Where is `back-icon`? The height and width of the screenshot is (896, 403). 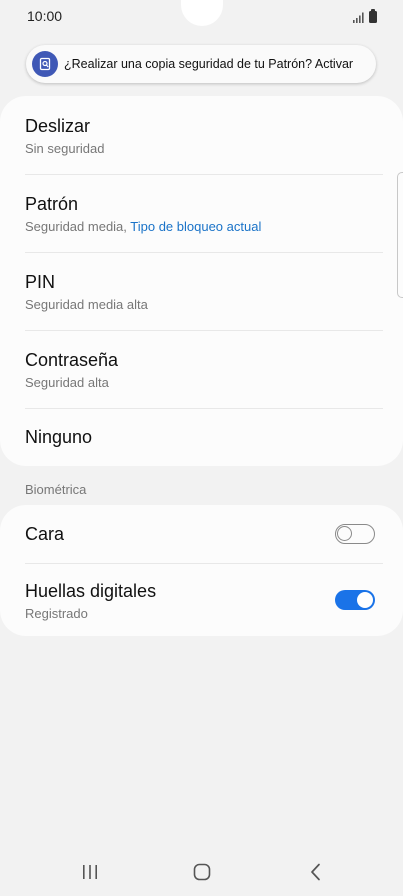
back-icon is located at coordinates (315, 872).